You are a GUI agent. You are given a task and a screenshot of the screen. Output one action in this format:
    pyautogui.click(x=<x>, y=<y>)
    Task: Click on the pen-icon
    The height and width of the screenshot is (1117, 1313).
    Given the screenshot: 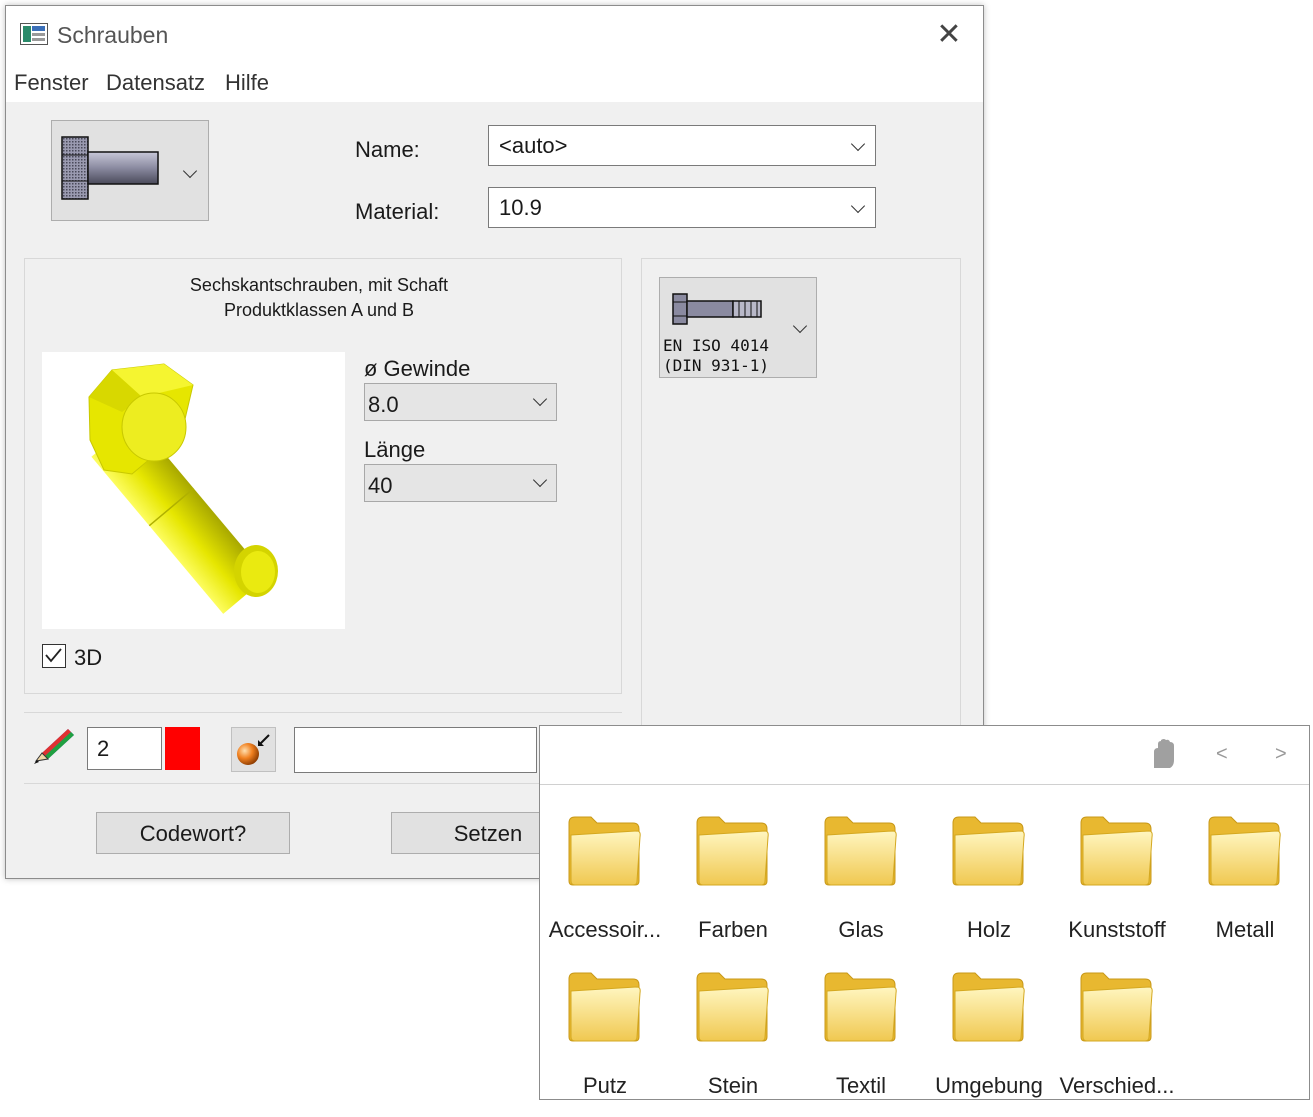 What is the action you would take?
    pyautogui.click(x=54, y=745)
    